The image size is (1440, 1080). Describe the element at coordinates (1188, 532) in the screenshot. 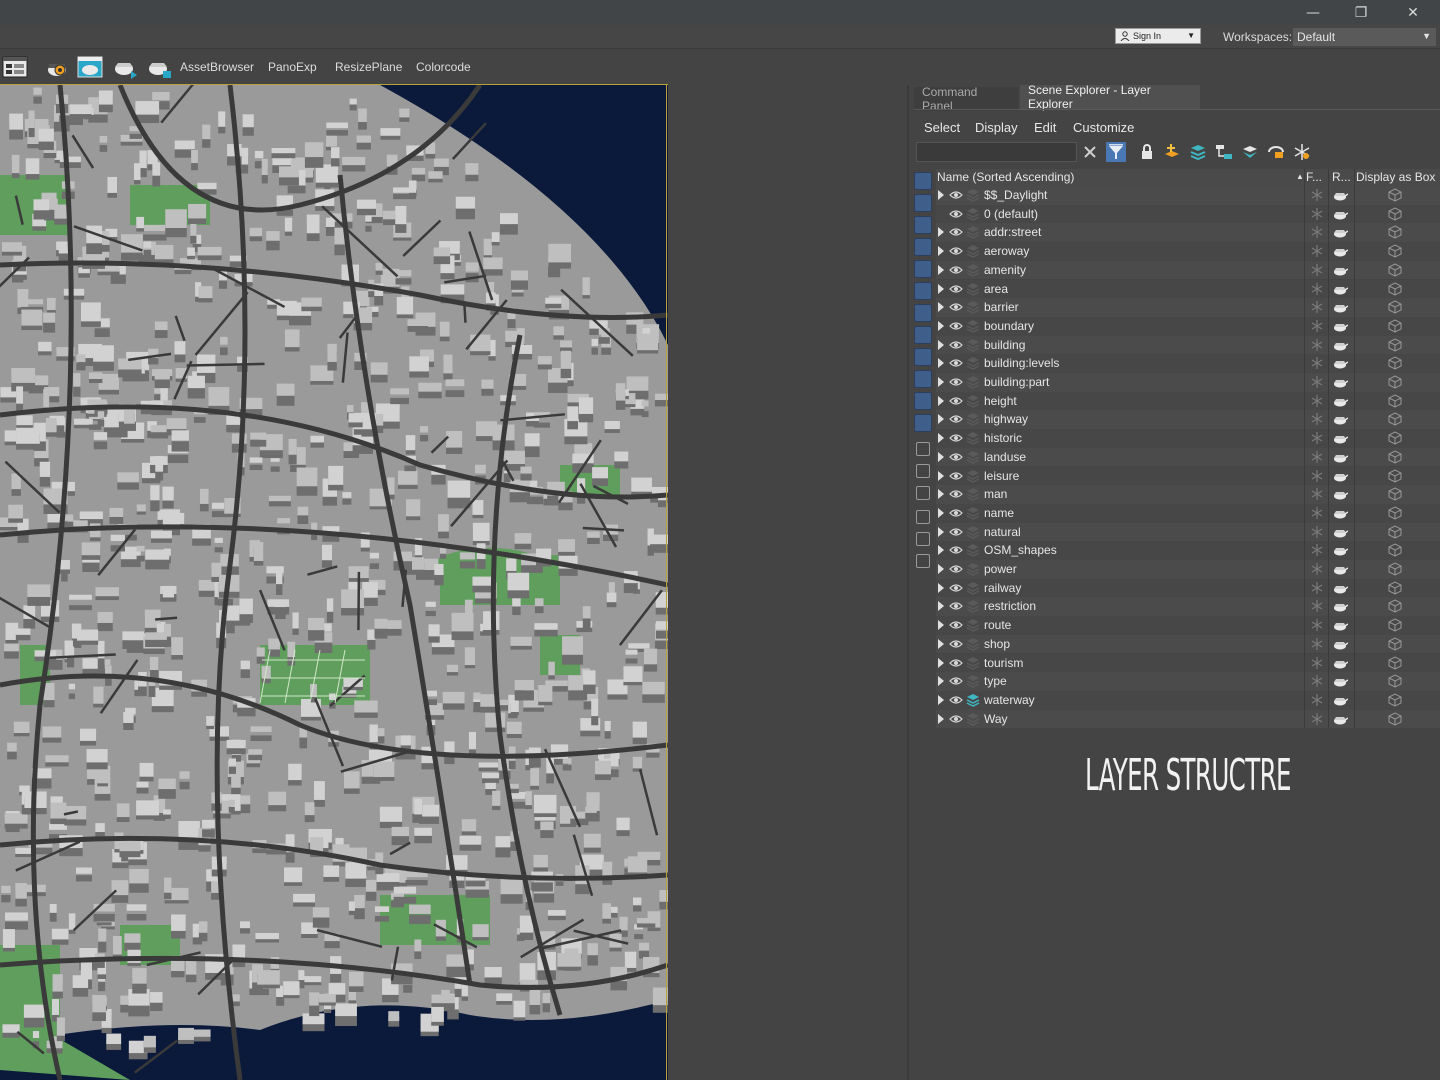

I see `layer-row: natural` at that location.